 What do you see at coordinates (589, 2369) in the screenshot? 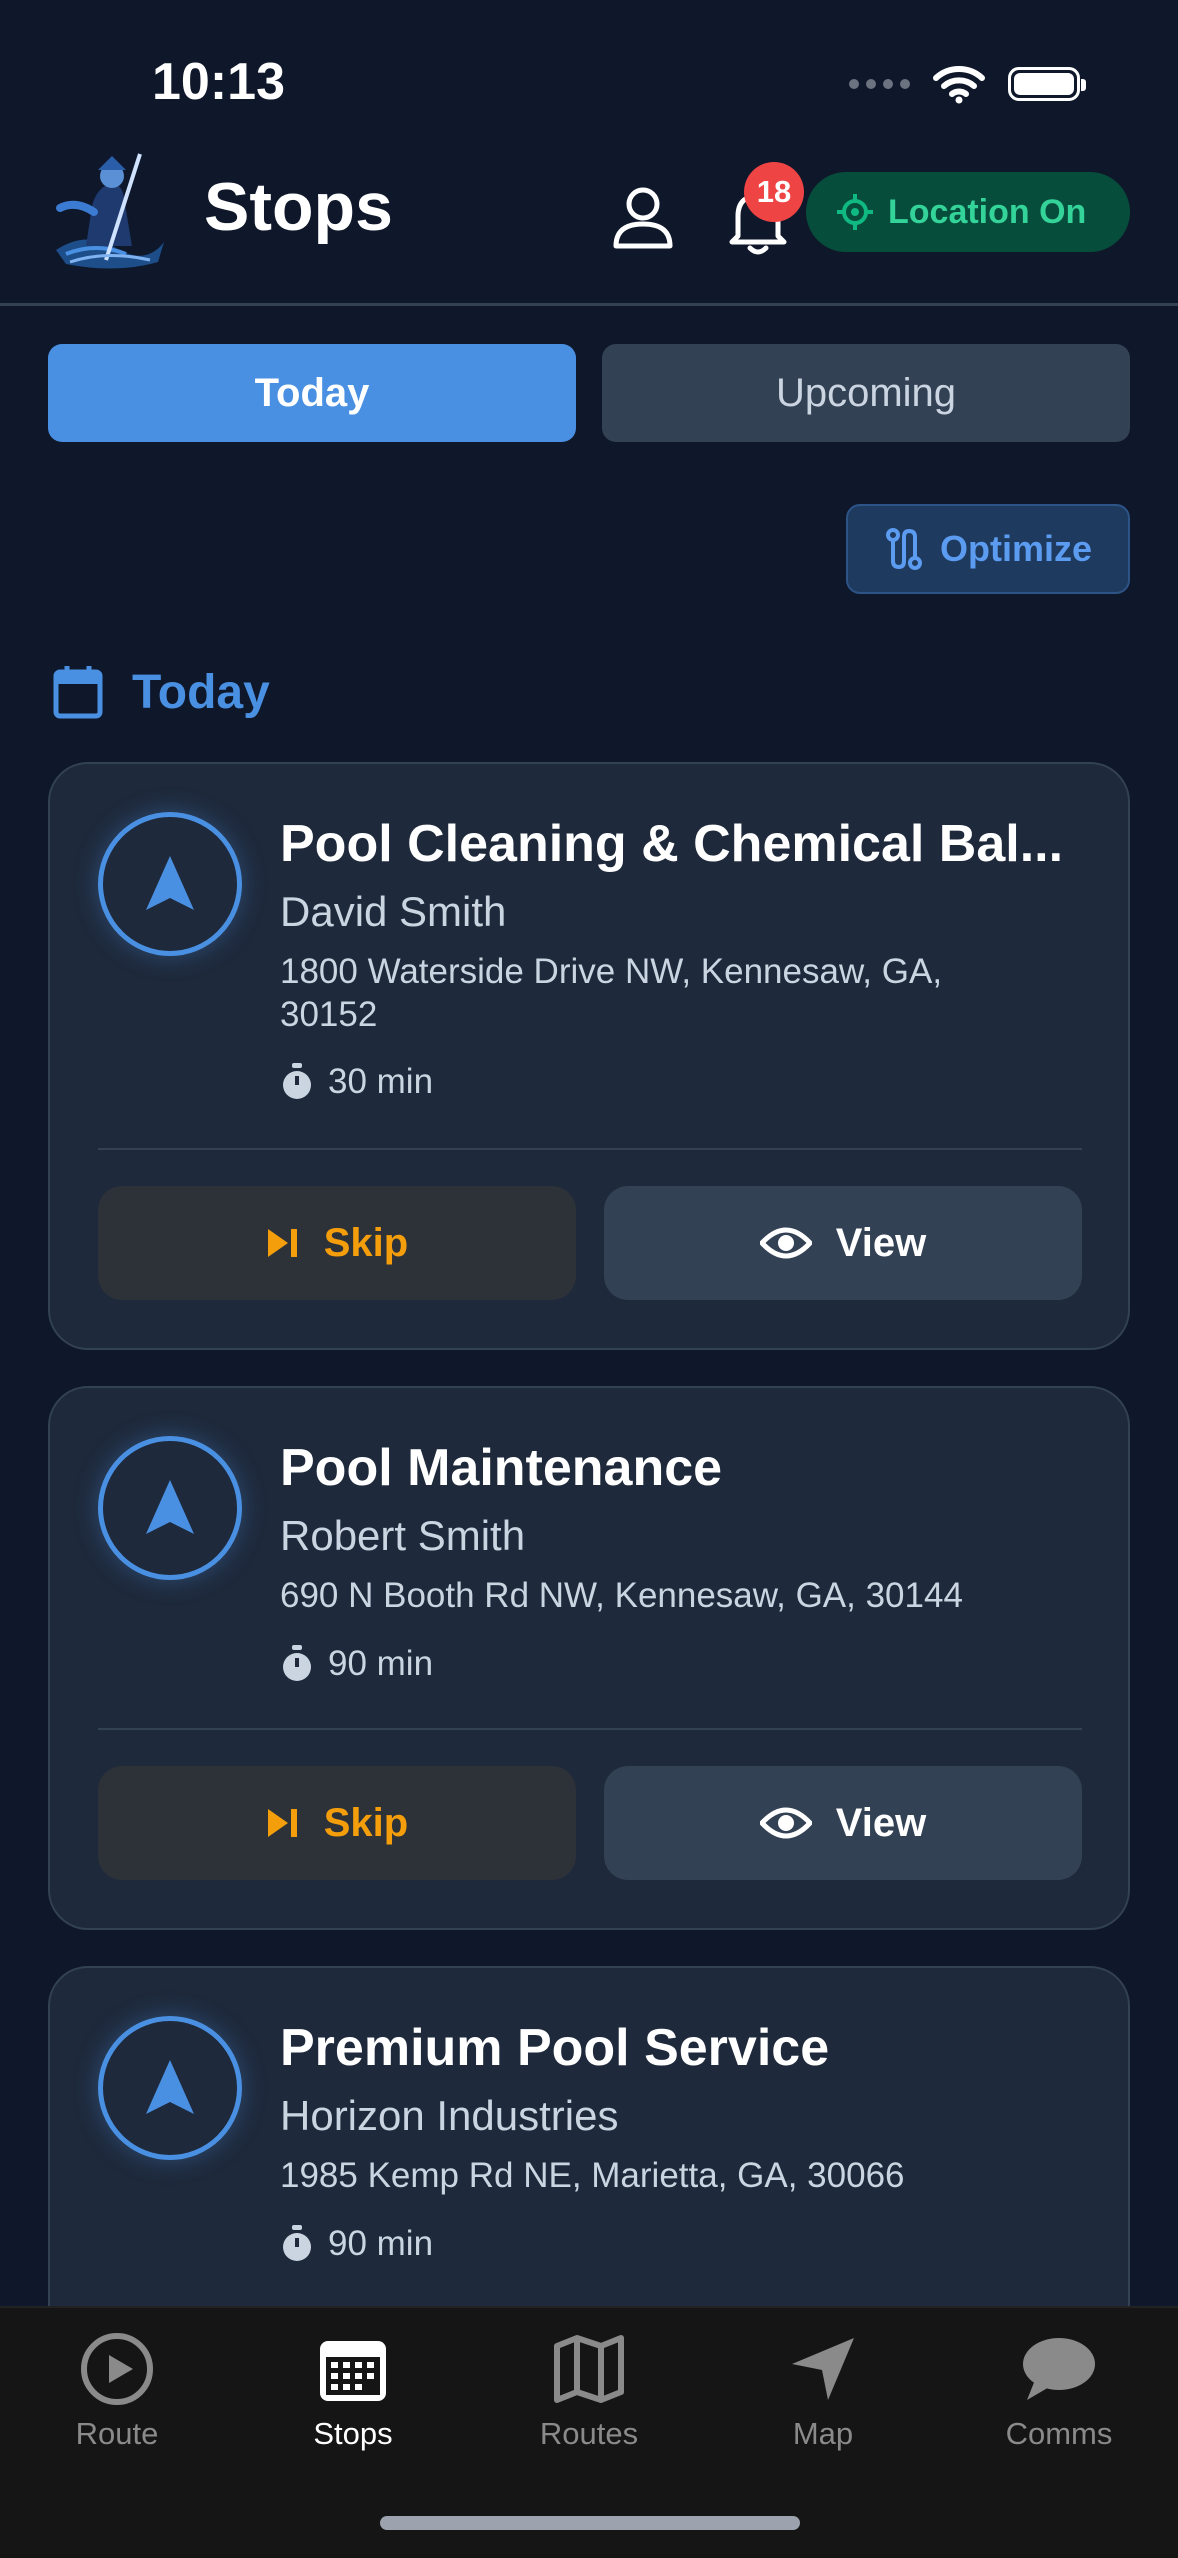
I see `map-icon` at bounding box center [589, 2369].